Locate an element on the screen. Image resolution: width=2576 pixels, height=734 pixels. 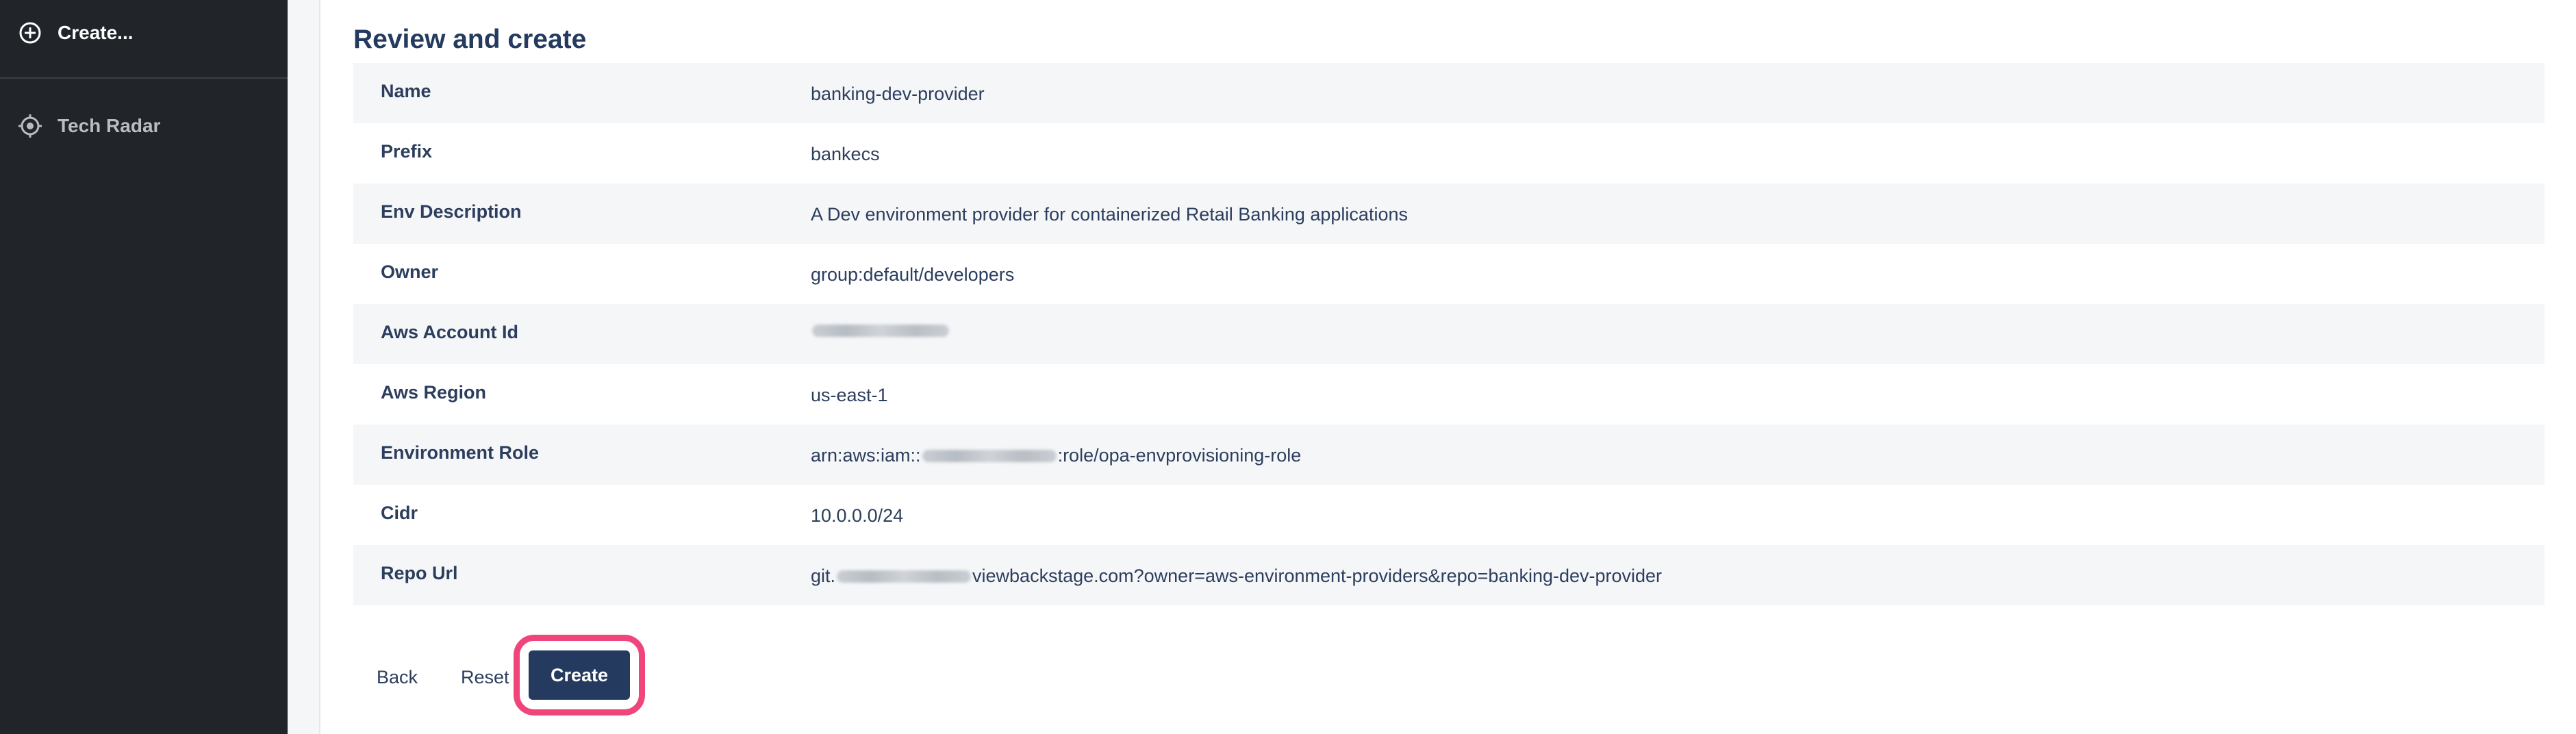
row-value-redacted is located at coordinates (880, 331).